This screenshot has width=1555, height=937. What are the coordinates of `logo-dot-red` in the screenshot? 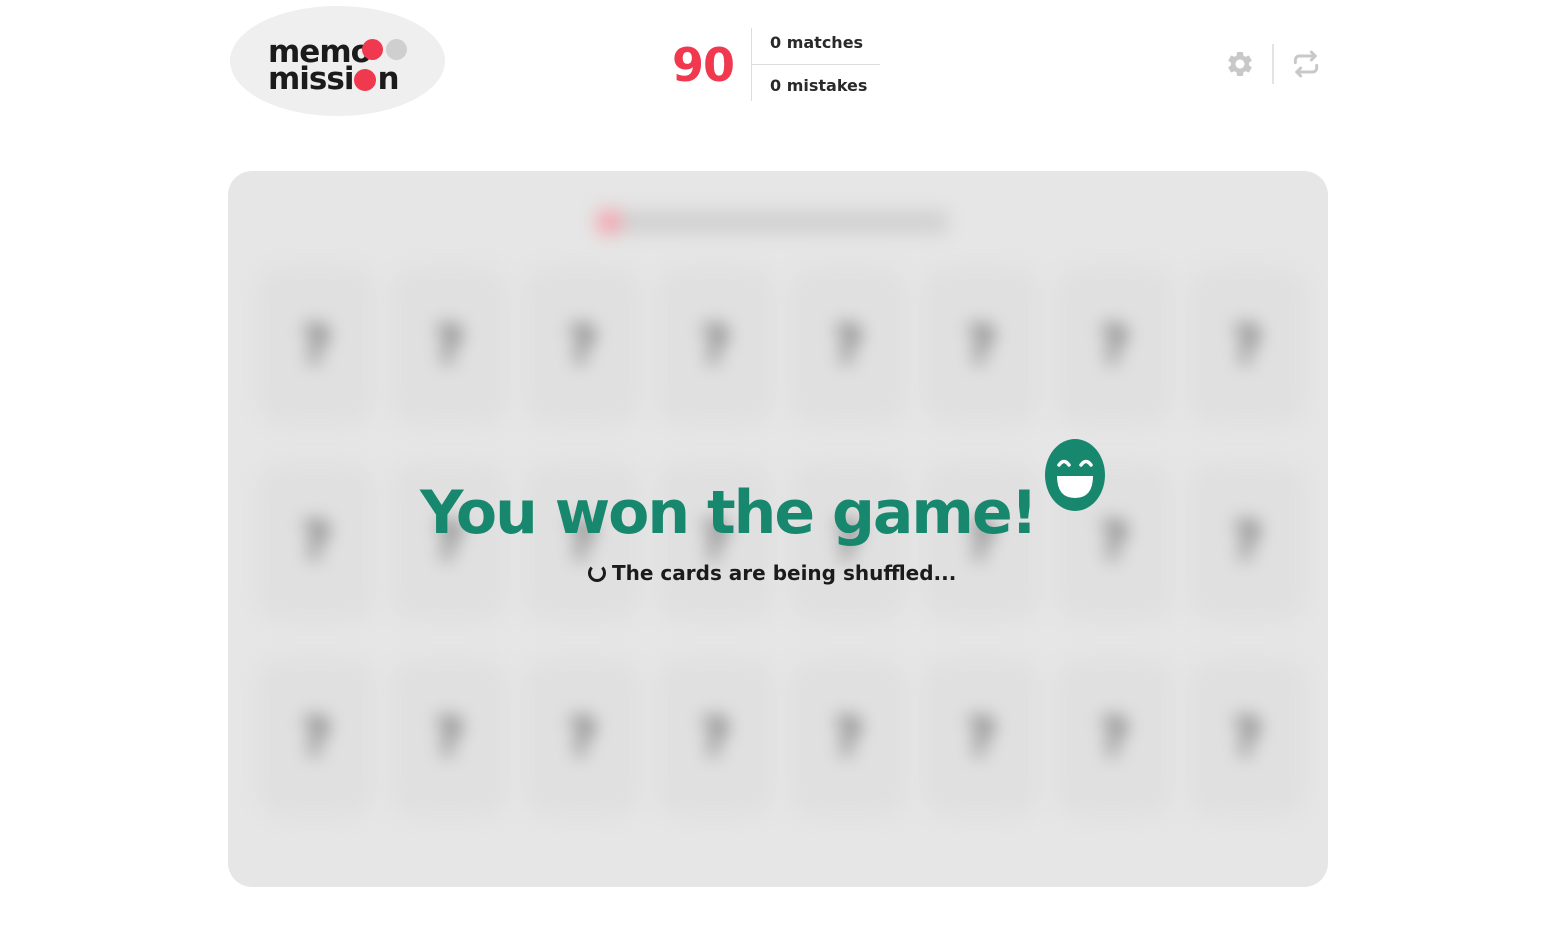 It's located at (372, 49).